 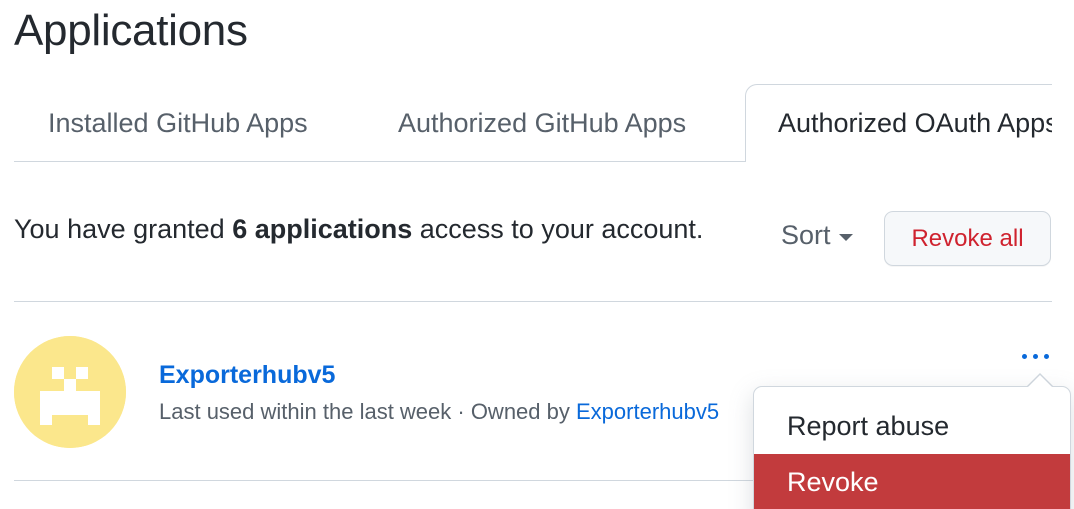 What do you see at coordinates (845, 237) in the screenshot?
I see `caret-down-icon` at bounding box center [845, 237].